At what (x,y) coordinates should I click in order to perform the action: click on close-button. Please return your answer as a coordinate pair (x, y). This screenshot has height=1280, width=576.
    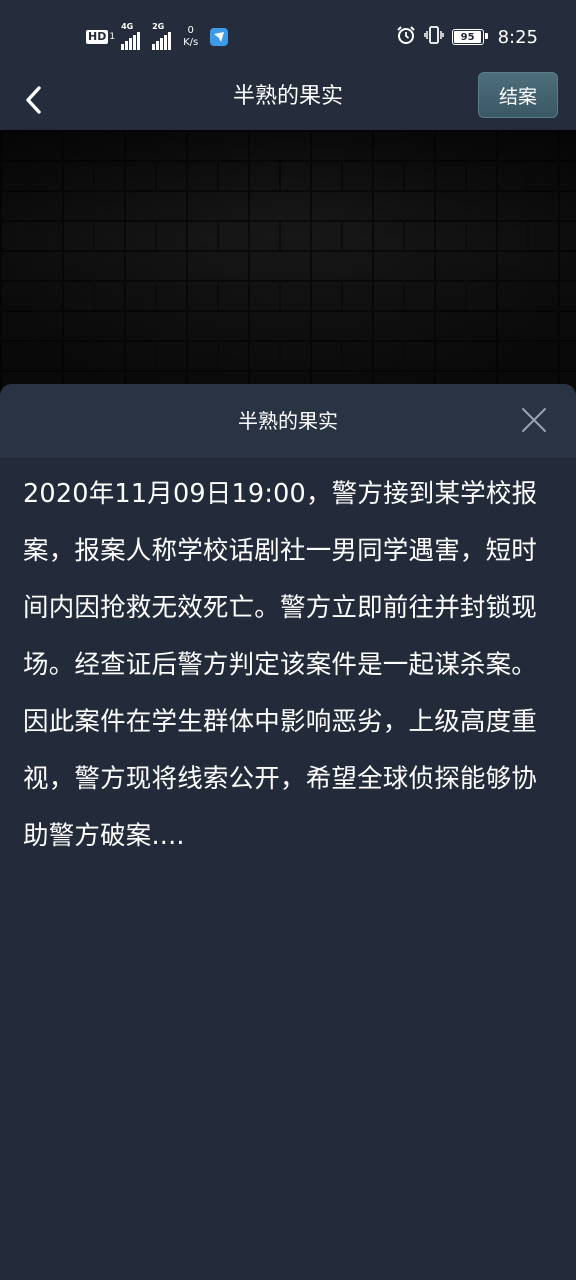
    Looking at the image, I should click on (534, 420).